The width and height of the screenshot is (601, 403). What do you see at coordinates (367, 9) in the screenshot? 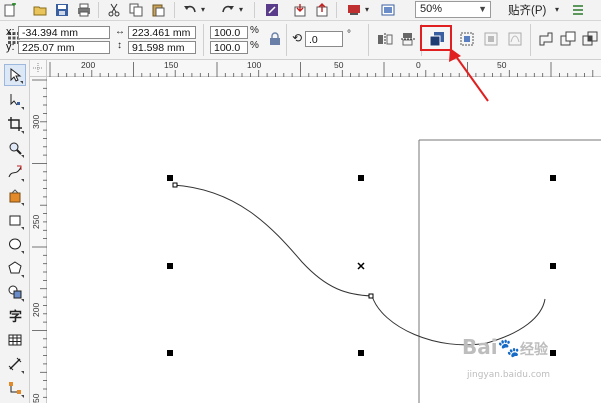
I see `launcher-dropdown-icon: ▾` at bounding box center [367, 9].